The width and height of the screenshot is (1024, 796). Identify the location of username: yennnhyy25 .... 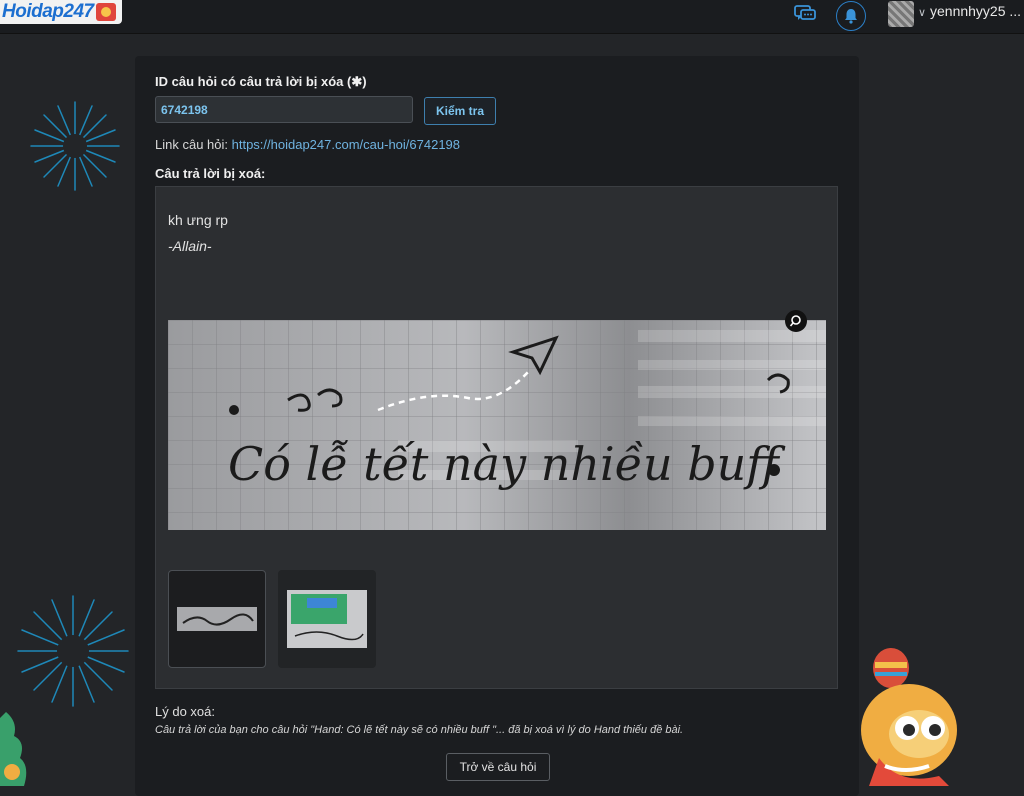
(975, 11).